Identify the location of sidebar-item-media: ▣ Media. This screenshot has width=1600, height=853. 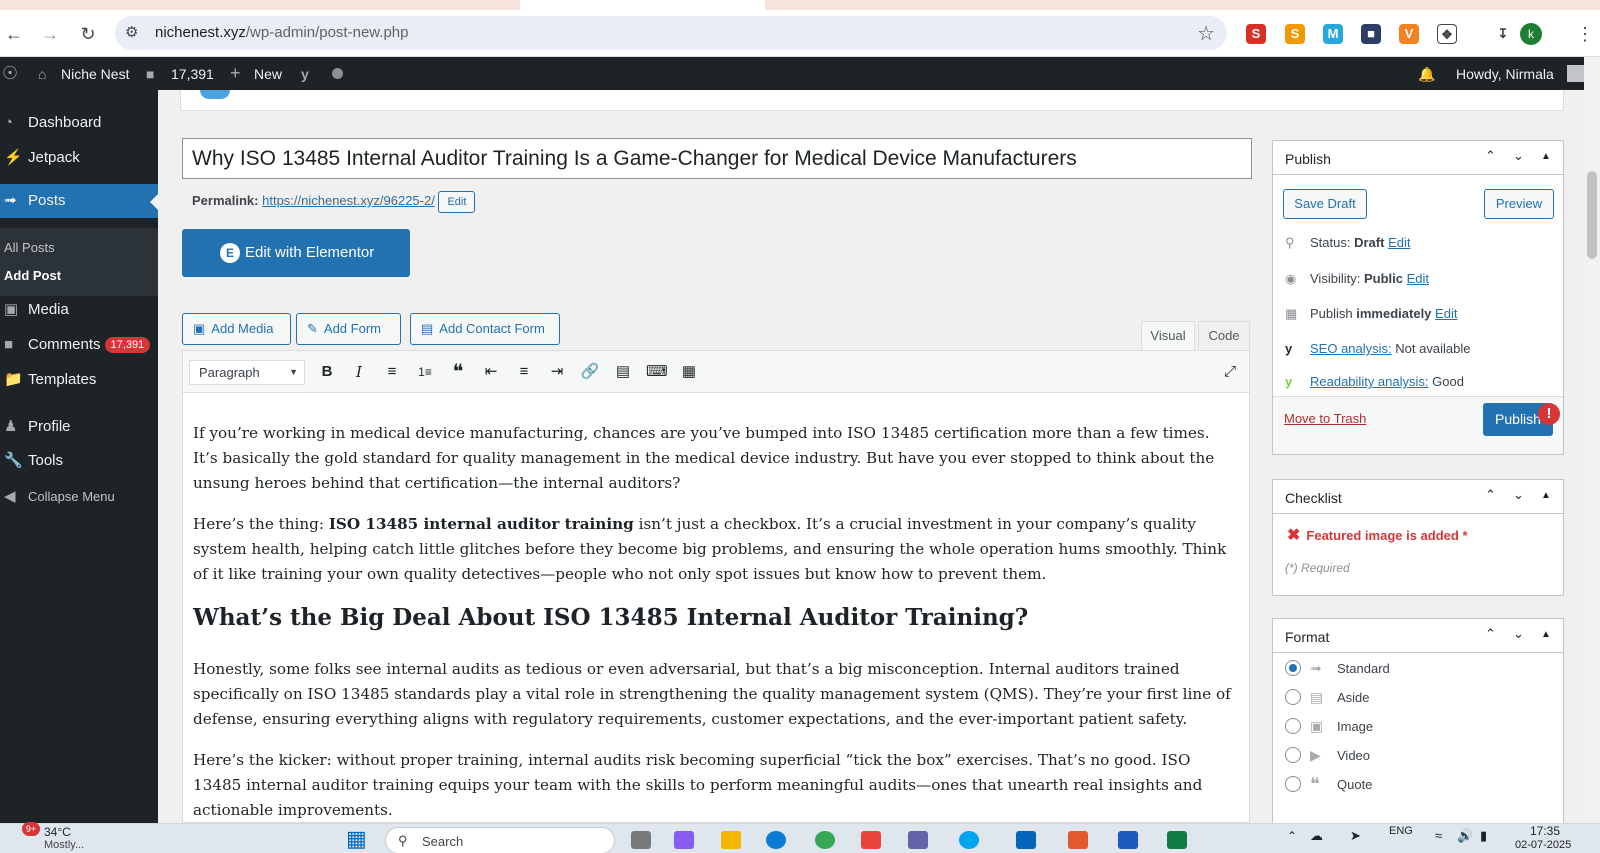
(79, 310).